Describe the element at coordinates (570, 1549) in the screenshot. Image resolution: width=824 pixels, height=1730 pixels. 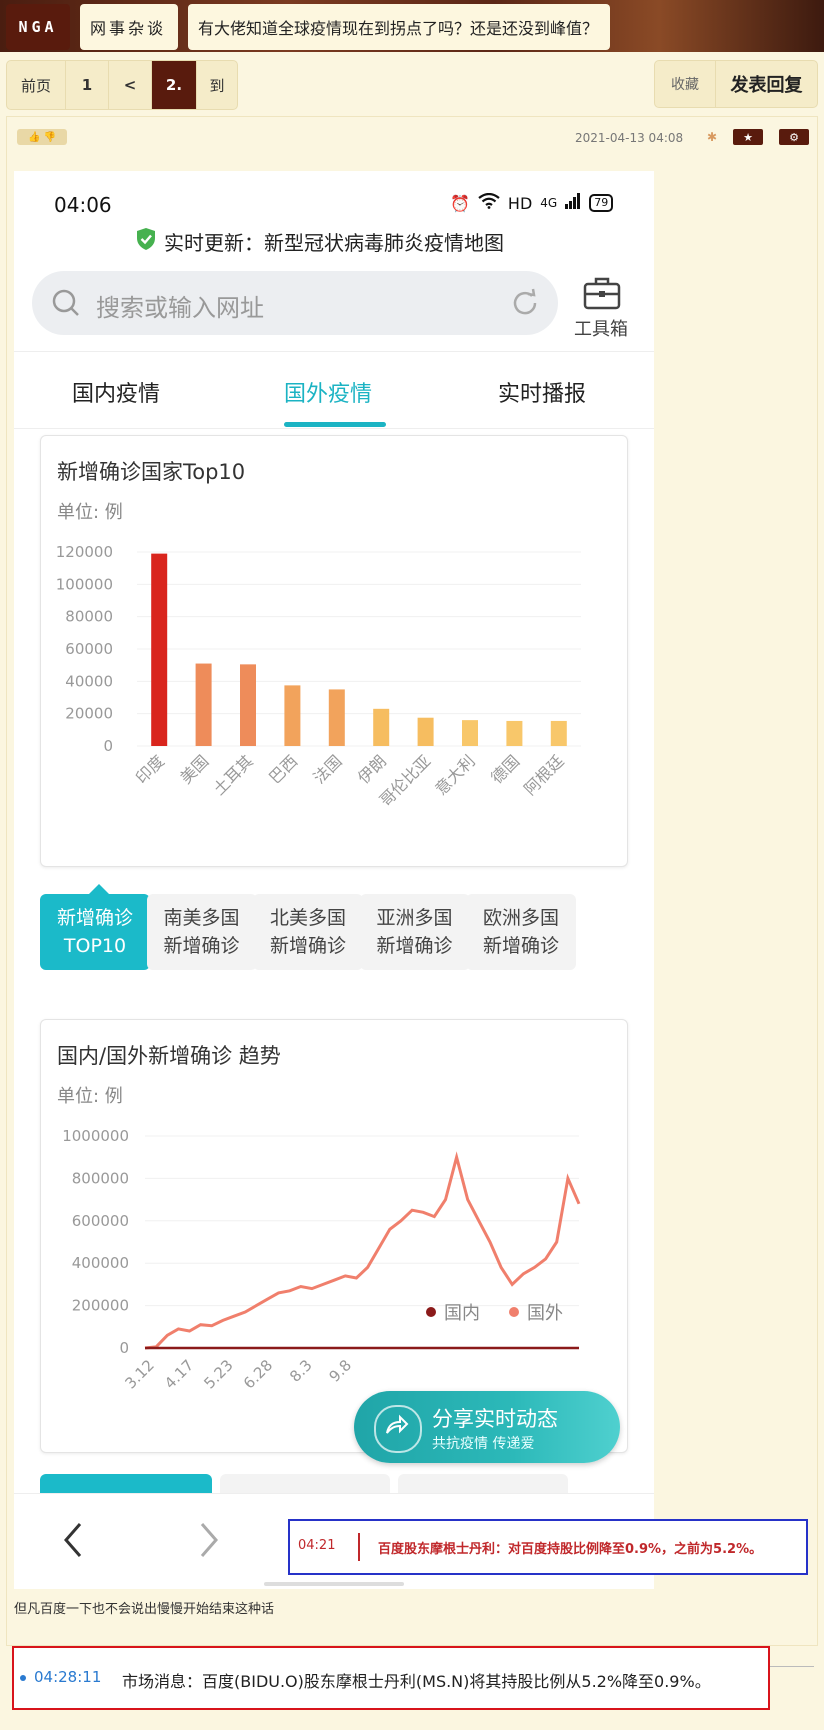
I see `news-text: 百度股东摩根士丹利：对百度持股比例降至0.9%，之前为5.2%。` at that location.